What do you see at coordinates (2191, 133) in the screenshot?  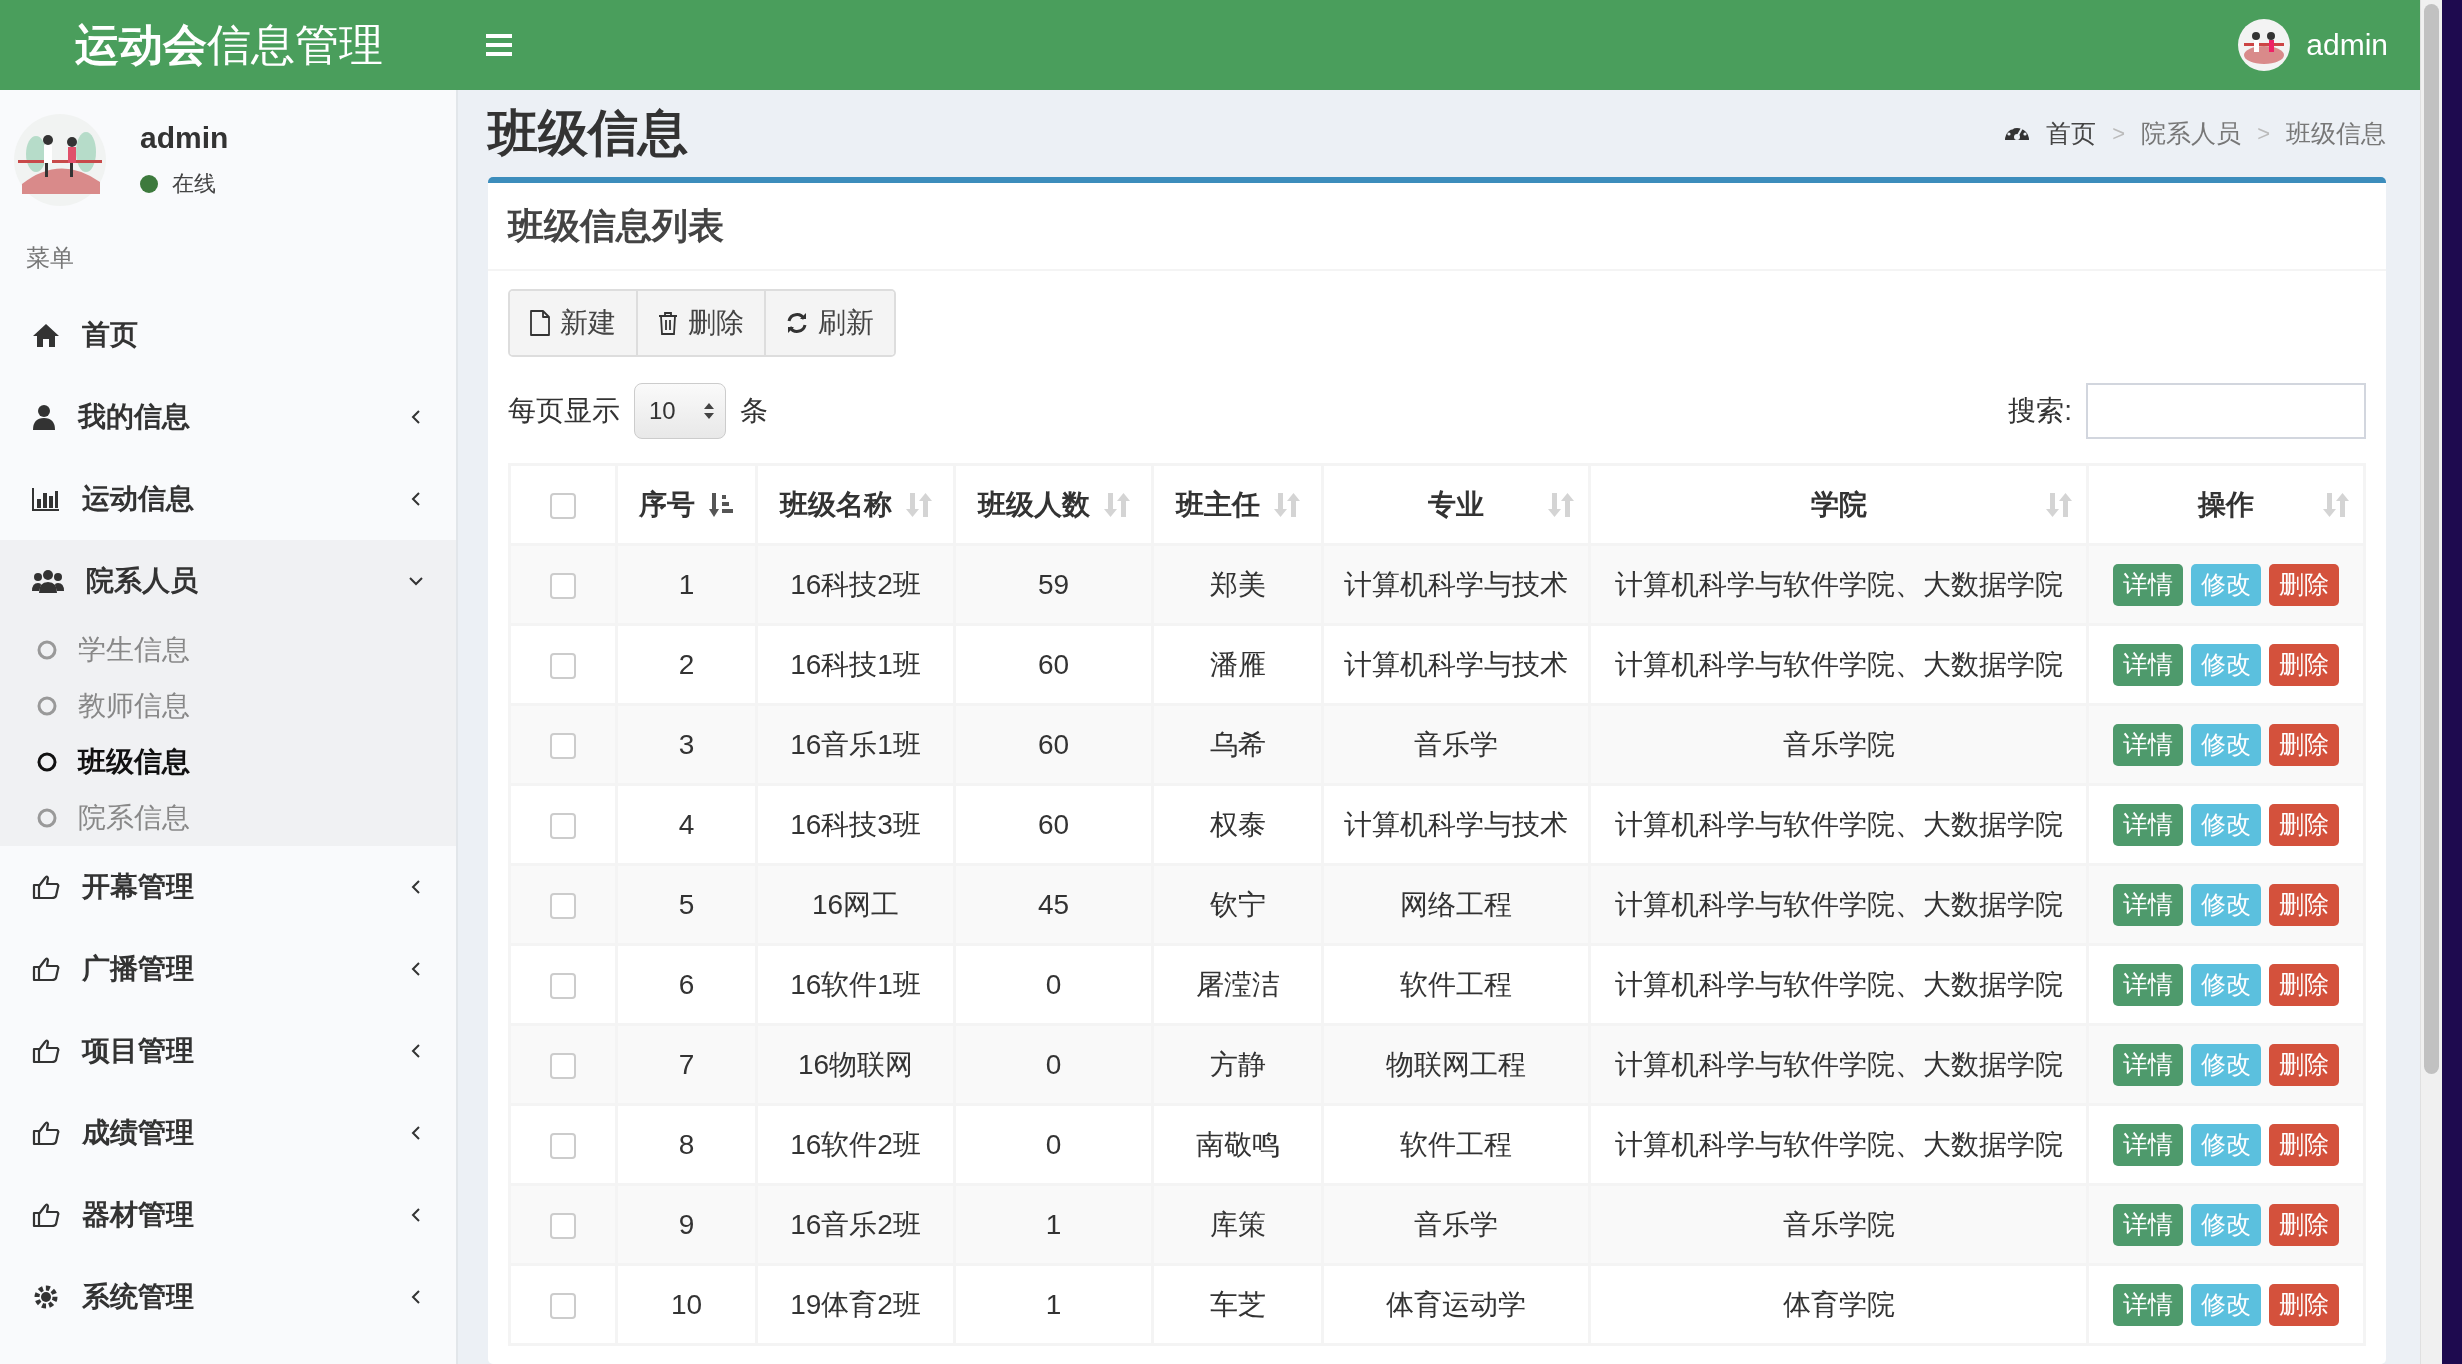 I see `breadcrumb-item: 院系人员` at bounding box center [2191, 133].